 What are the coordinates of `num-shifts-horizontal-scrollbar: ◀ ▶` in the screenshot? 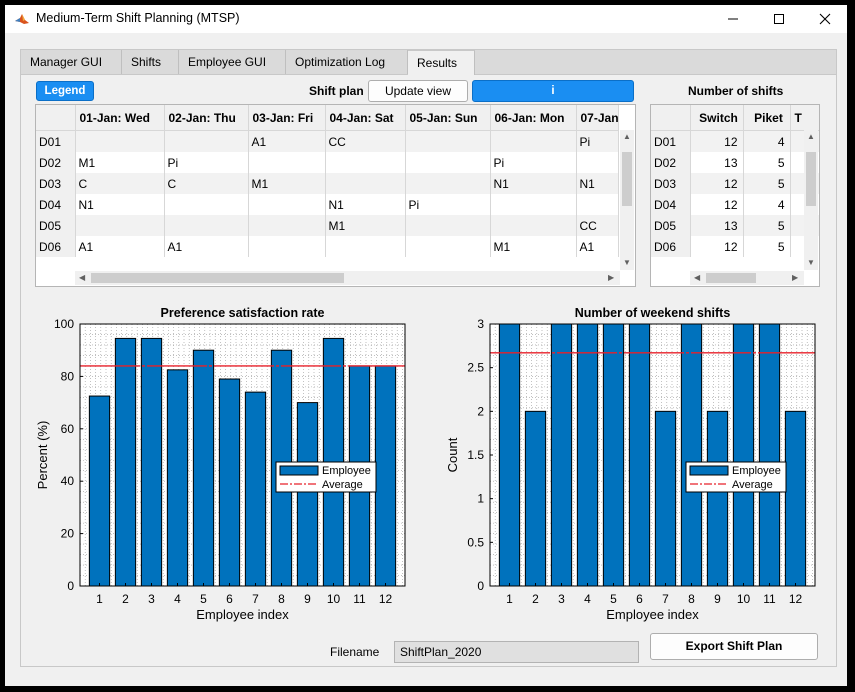 It's located at (747, 278).